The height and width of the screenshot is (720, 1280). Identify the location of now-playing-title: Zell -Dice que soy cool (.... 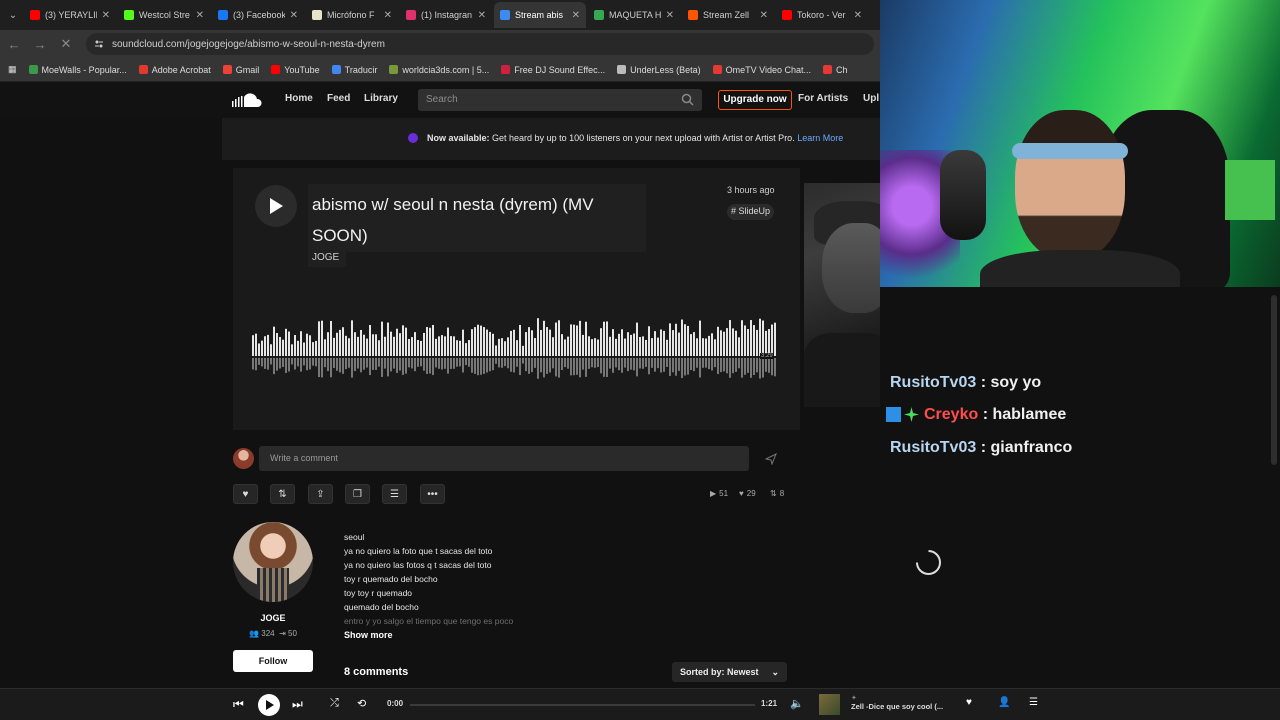
(898, 706).